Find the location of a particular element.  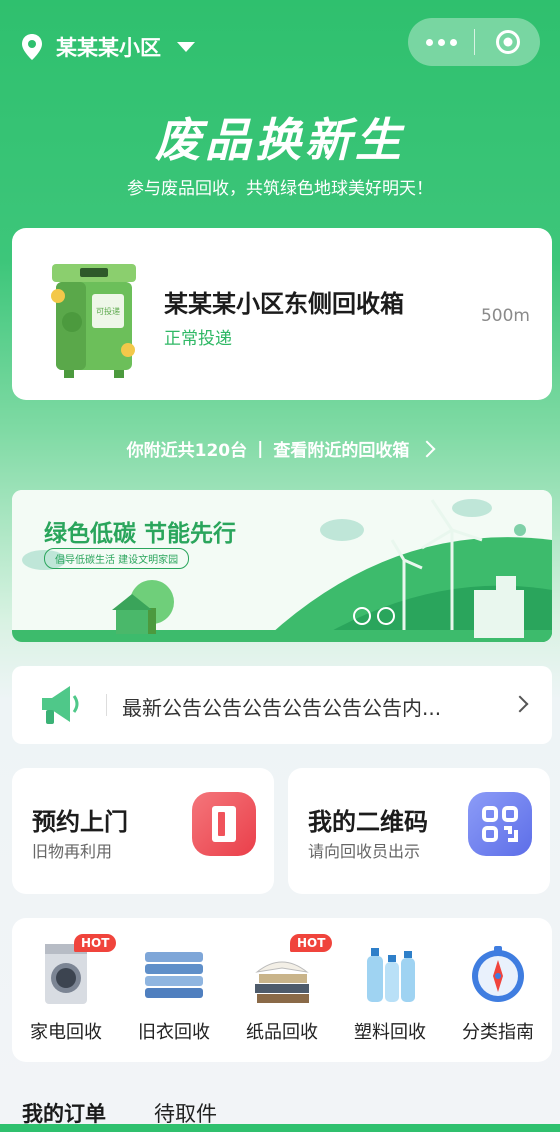

category-paper: HOT 纸品回收 is located at coordinates (282, 990).